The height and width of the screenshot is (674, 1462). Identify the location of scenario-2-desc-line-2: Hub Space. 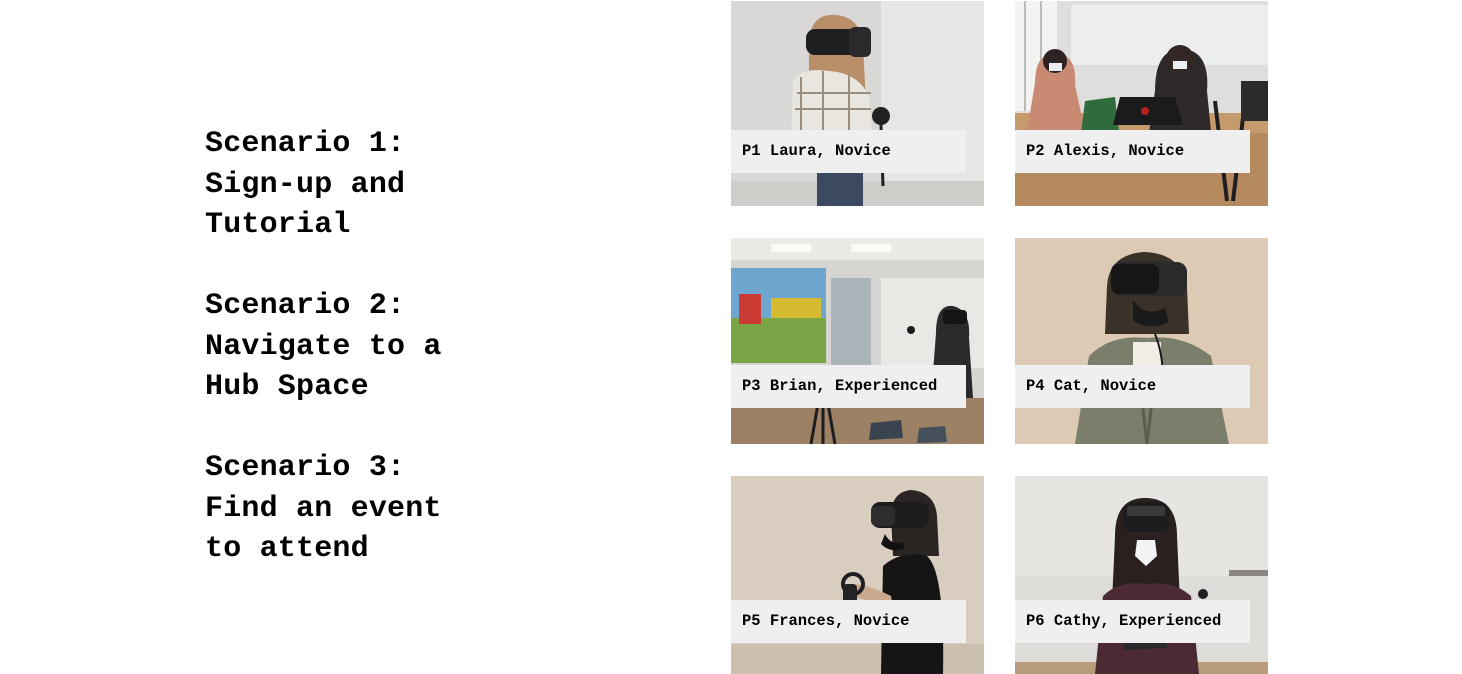
(287, 387).